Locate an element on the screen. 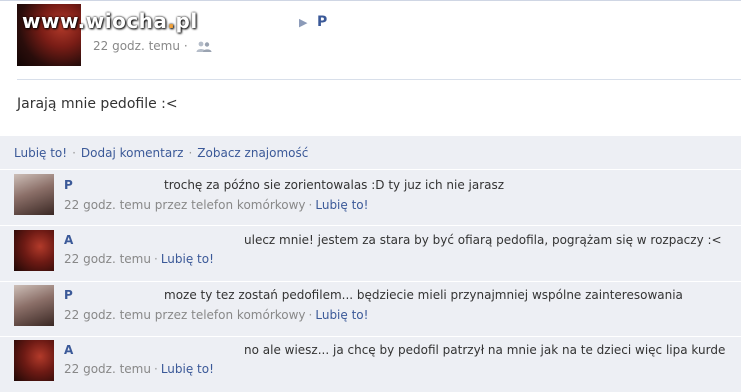 The height and width of the screenshot is (392, 741). triangle-right-icon: ▶ is located at coordinates (303, 22).